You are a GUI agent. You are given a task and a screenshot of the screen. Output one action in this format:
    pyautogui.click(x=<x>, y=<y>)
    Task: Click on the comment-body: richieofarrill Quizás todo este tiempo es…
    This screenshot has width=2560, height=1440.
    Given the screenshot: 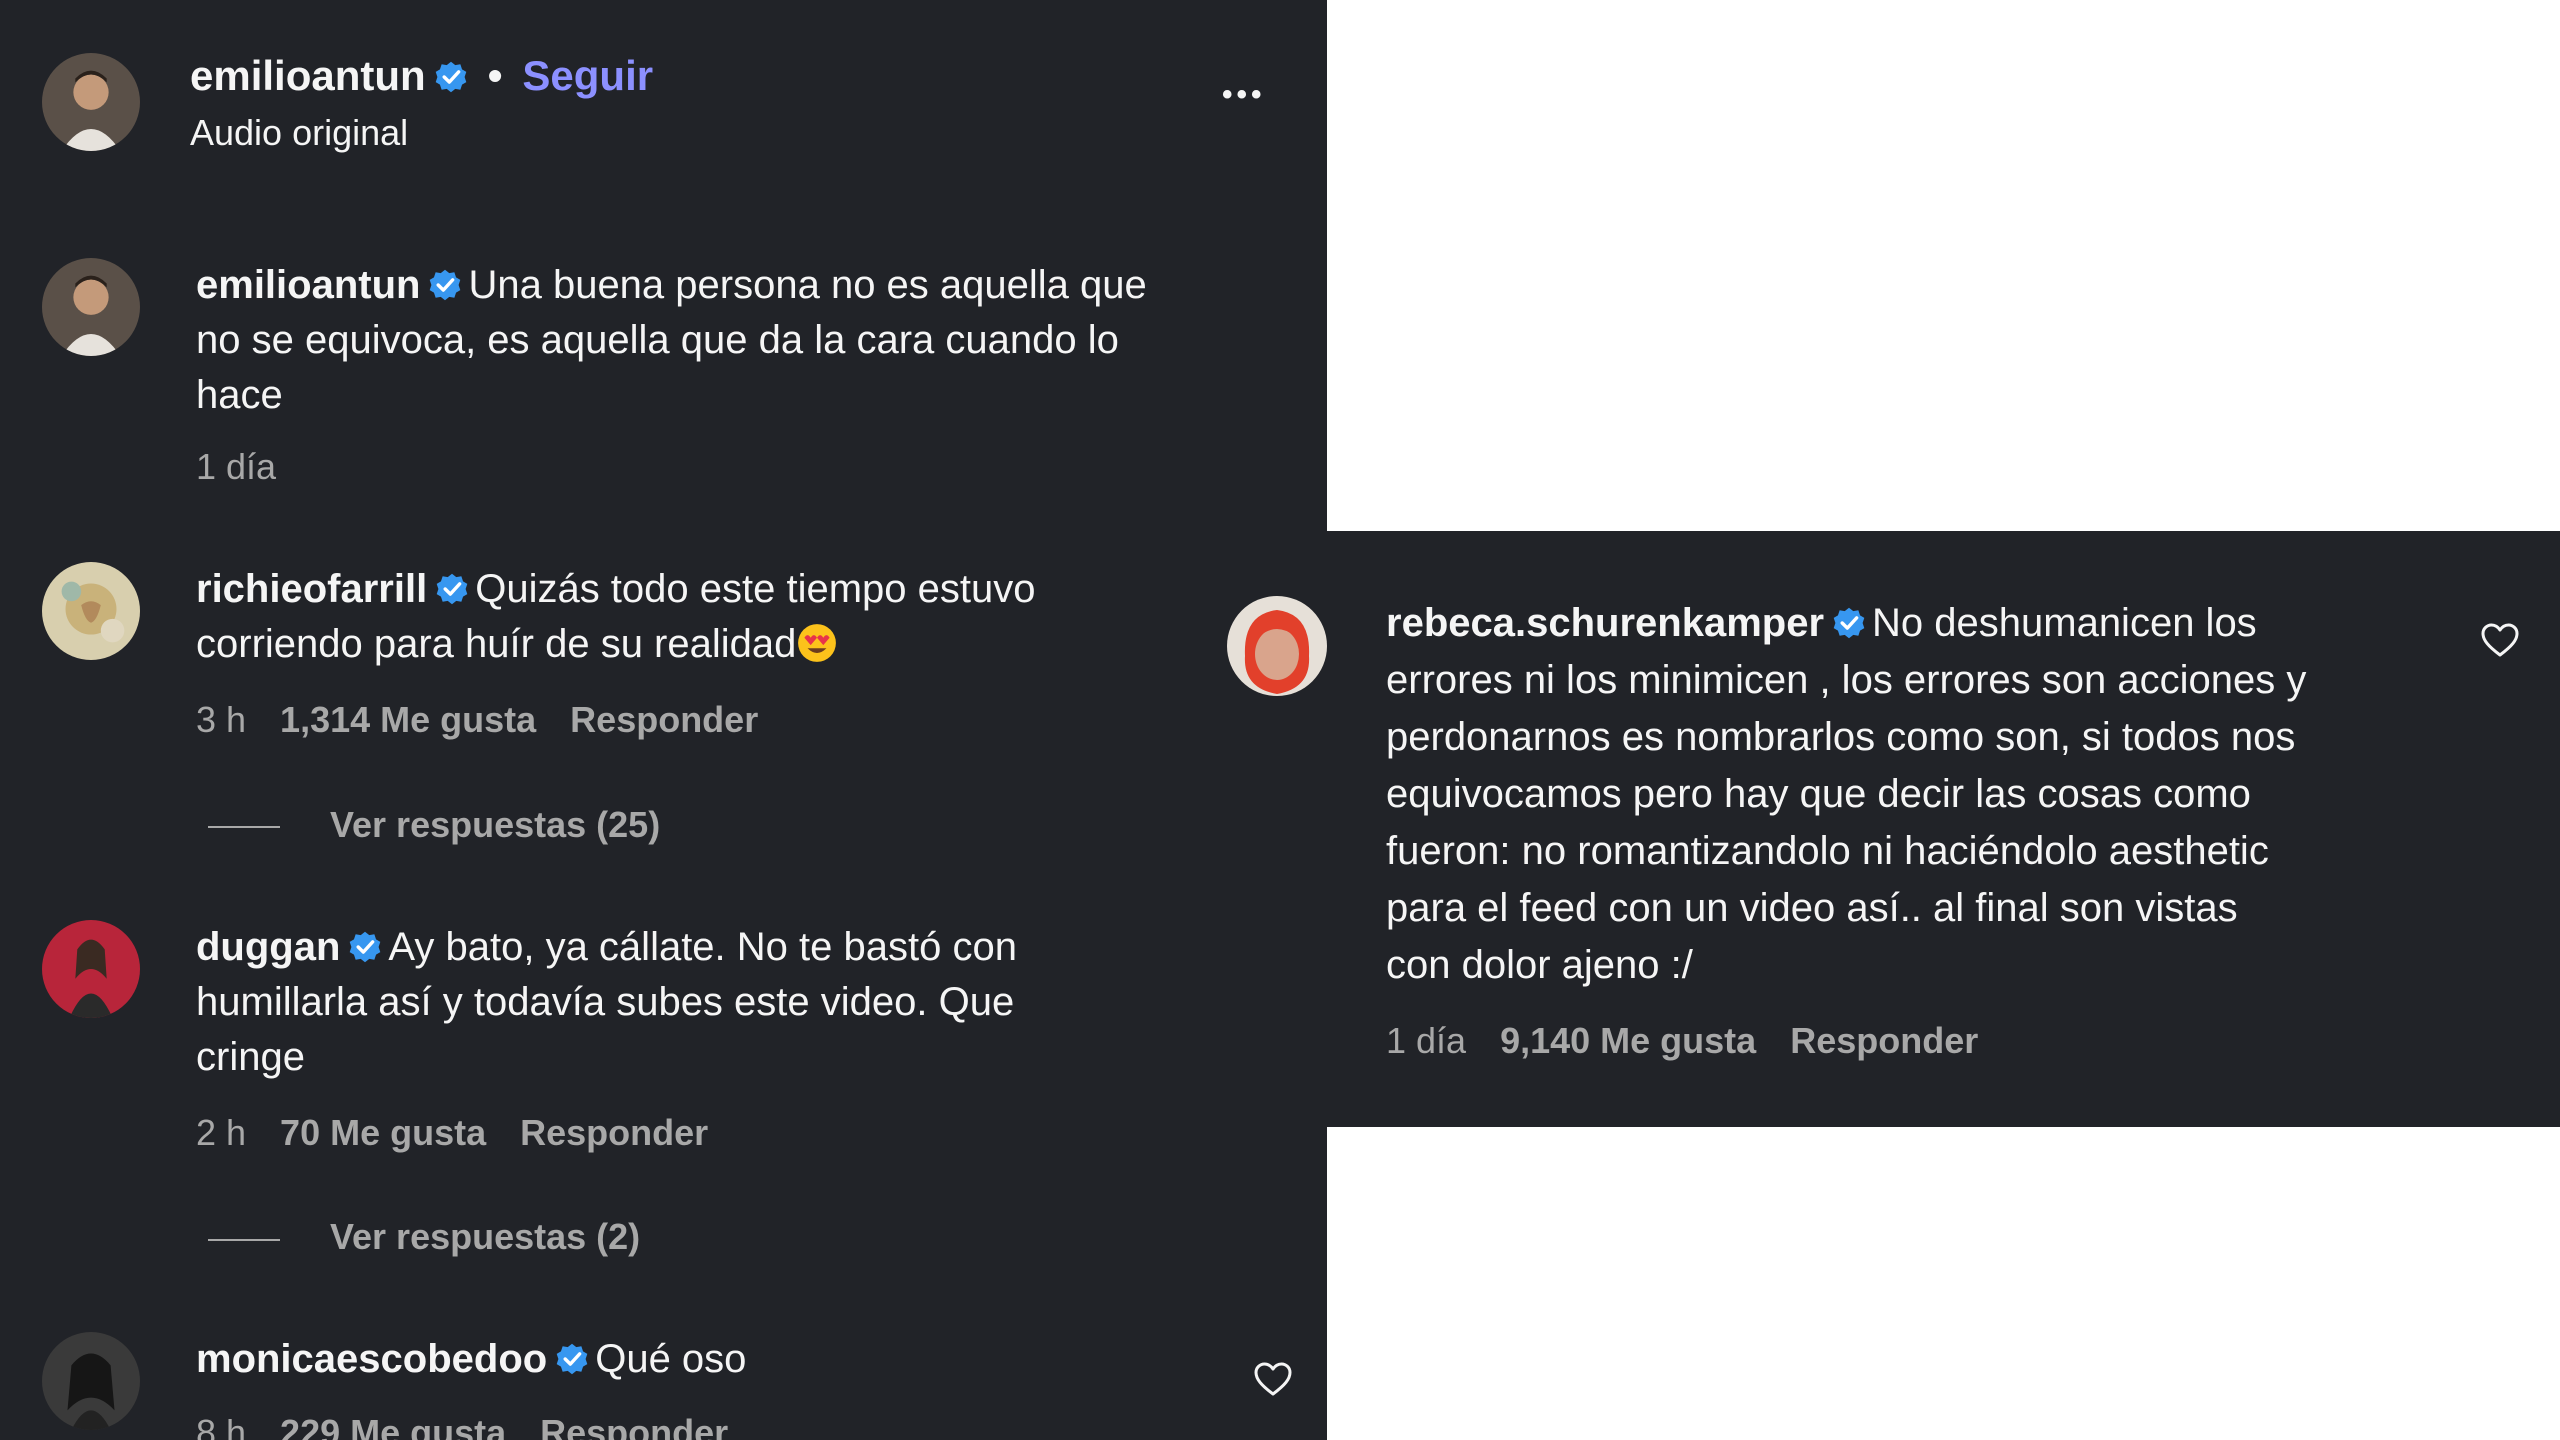 What is the action you would take?
    pyautogui.click(x=736, y=617)
    